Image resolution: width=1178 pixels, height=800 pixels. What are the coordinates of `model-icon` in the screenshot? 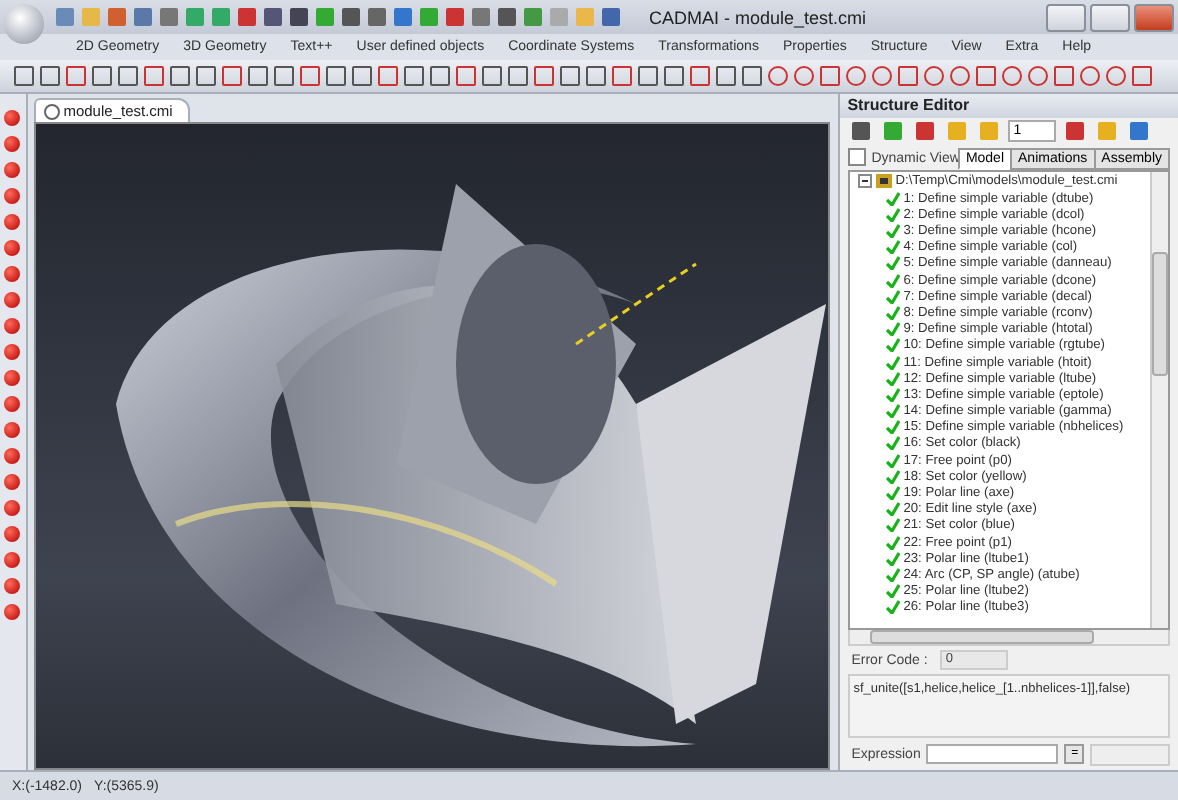 It's located at (883, 181).